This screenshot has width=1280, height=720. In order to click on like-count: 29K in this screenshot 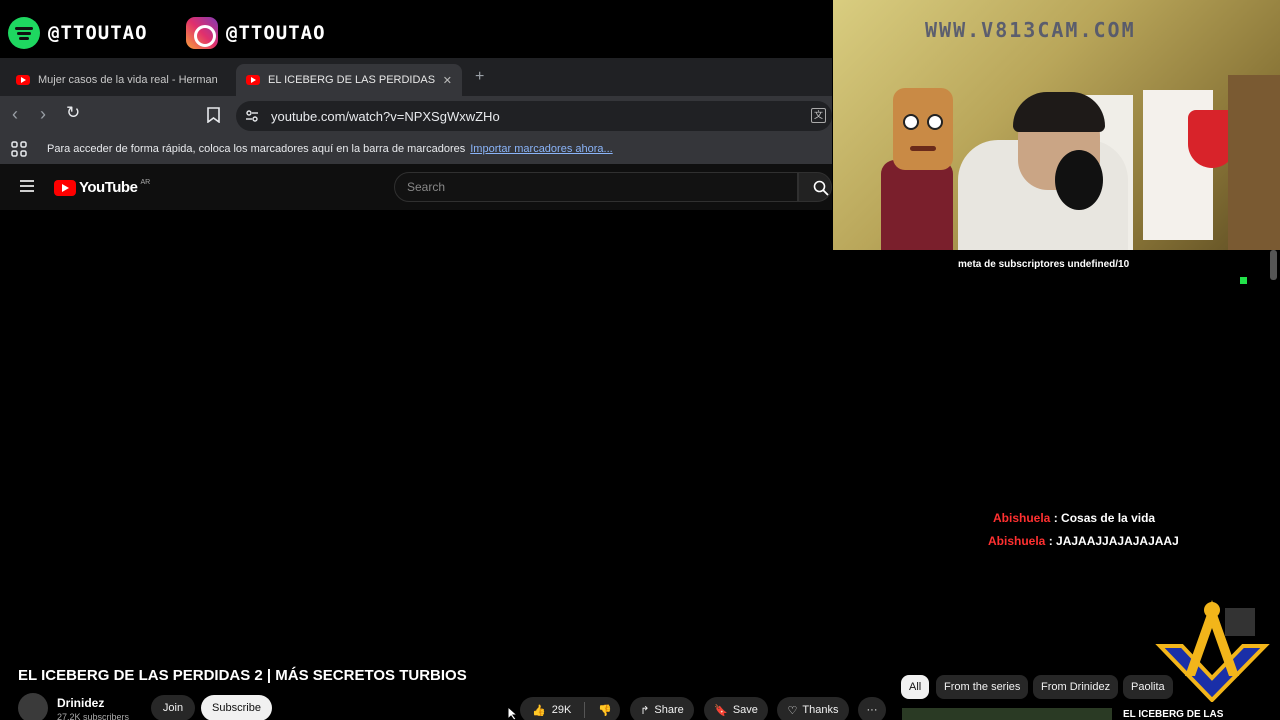, I will do `click(561, 710)`.